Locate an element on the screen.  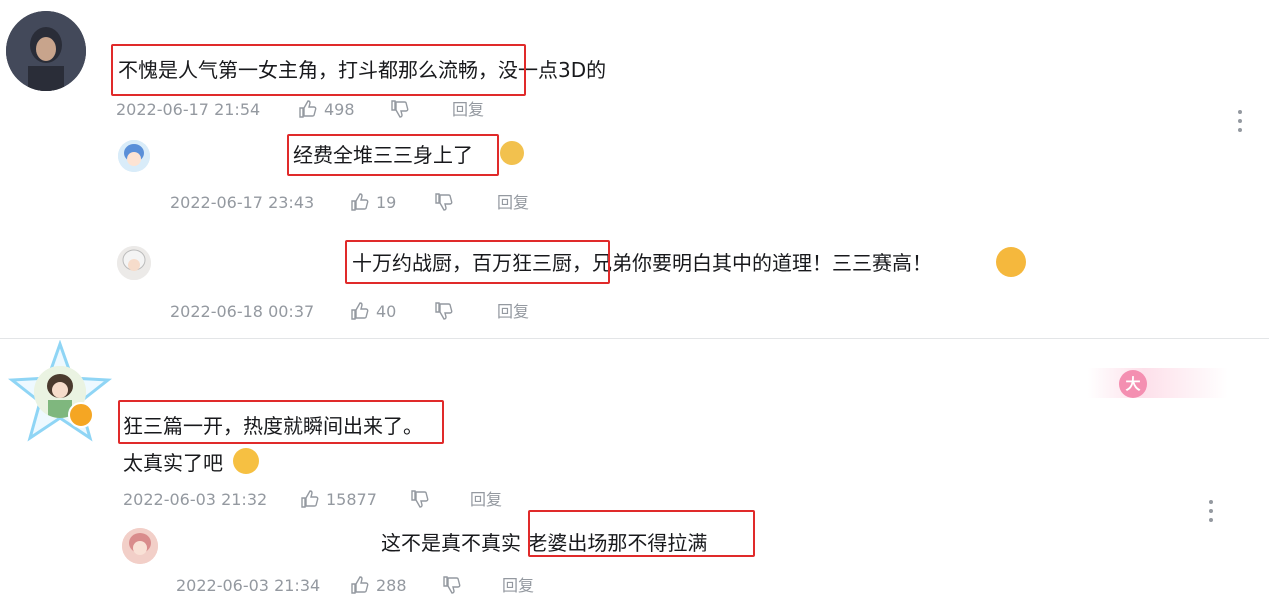
like-button: 15877 is located at coordinates (338, 499).